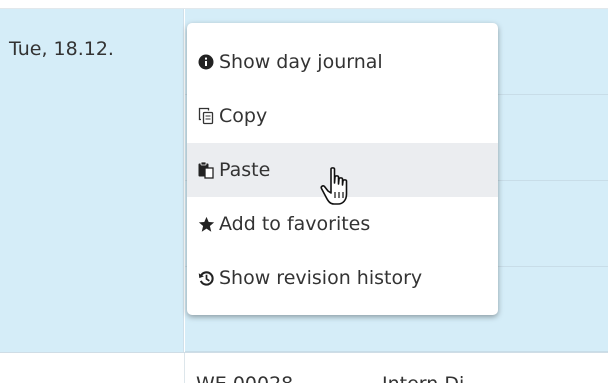 This screenshot has width=608, height=383. What do you see at coordinates (206, 62) in the screenshot?
I see `info-circle-icon` at bounding box center [206, 62].